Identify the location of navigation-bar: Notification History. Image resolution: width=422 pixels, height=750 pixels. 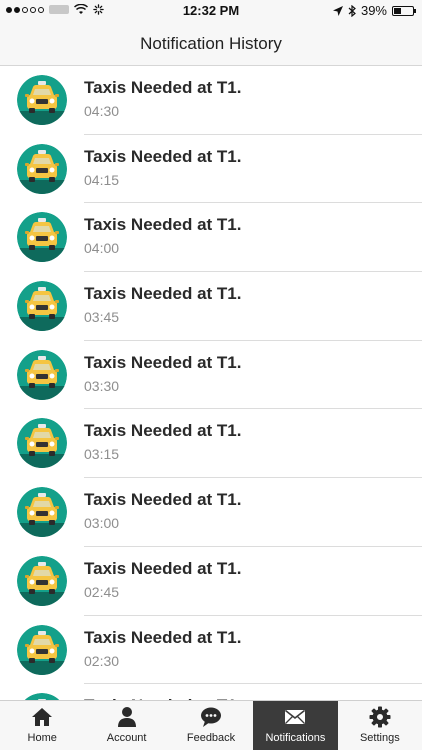
(211, 44).